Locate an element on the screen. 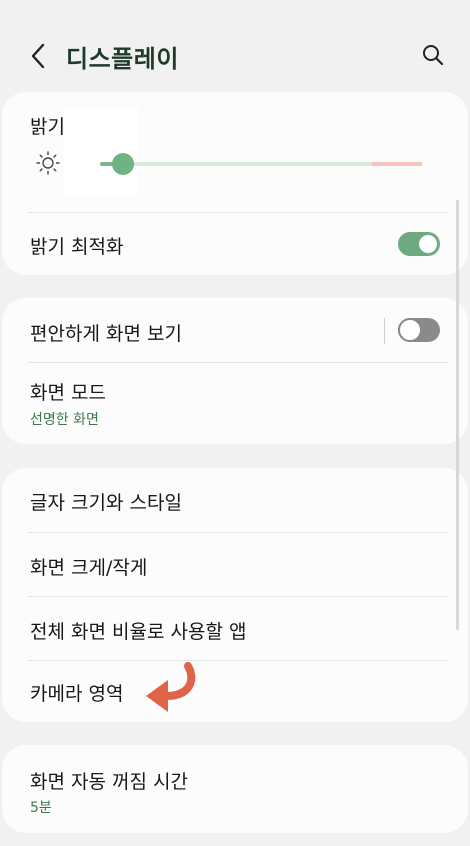 The image size is (470, 846). search-button is located at coordinates (433, 55).